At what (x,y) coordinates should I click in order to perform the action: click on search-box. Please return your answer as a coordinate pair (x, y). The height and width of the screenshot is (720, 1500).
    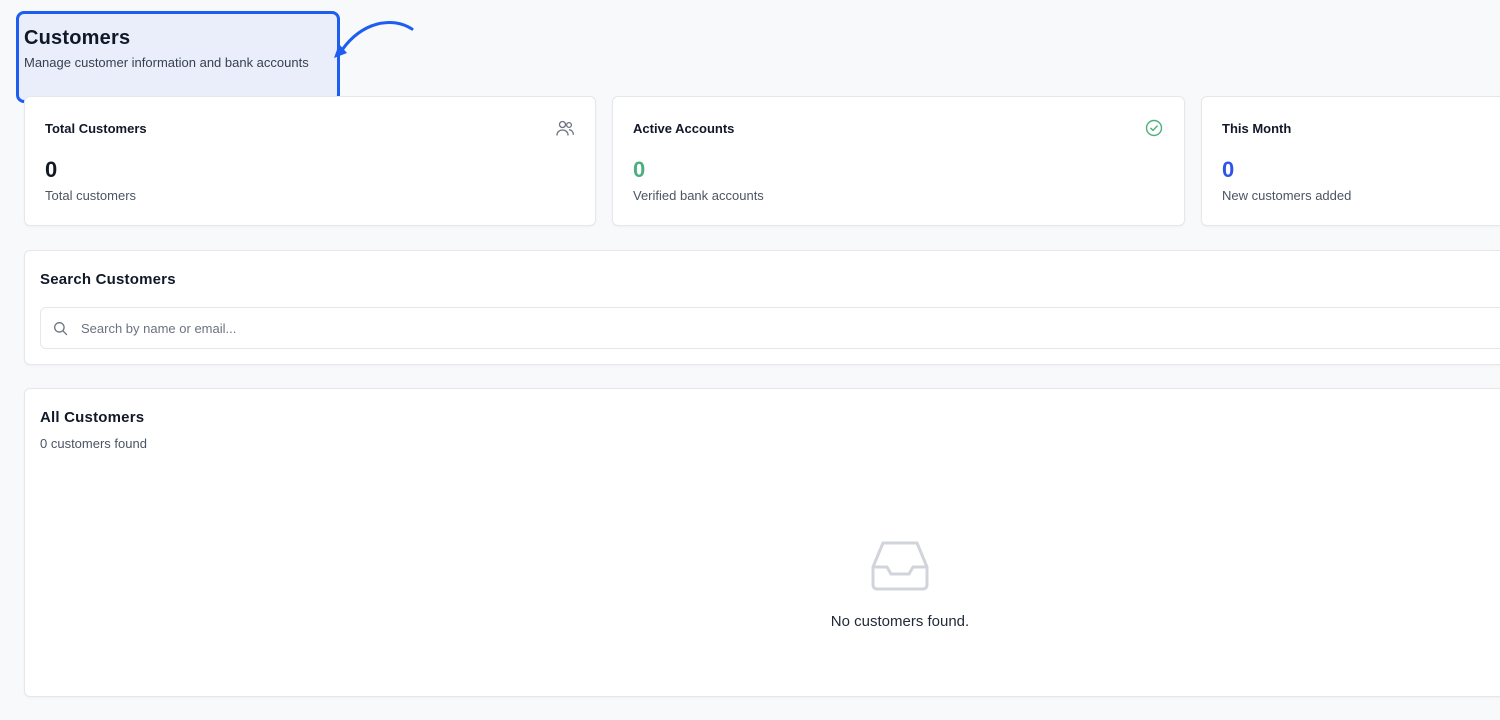
    Looking at the image, I should click on (770, 328).